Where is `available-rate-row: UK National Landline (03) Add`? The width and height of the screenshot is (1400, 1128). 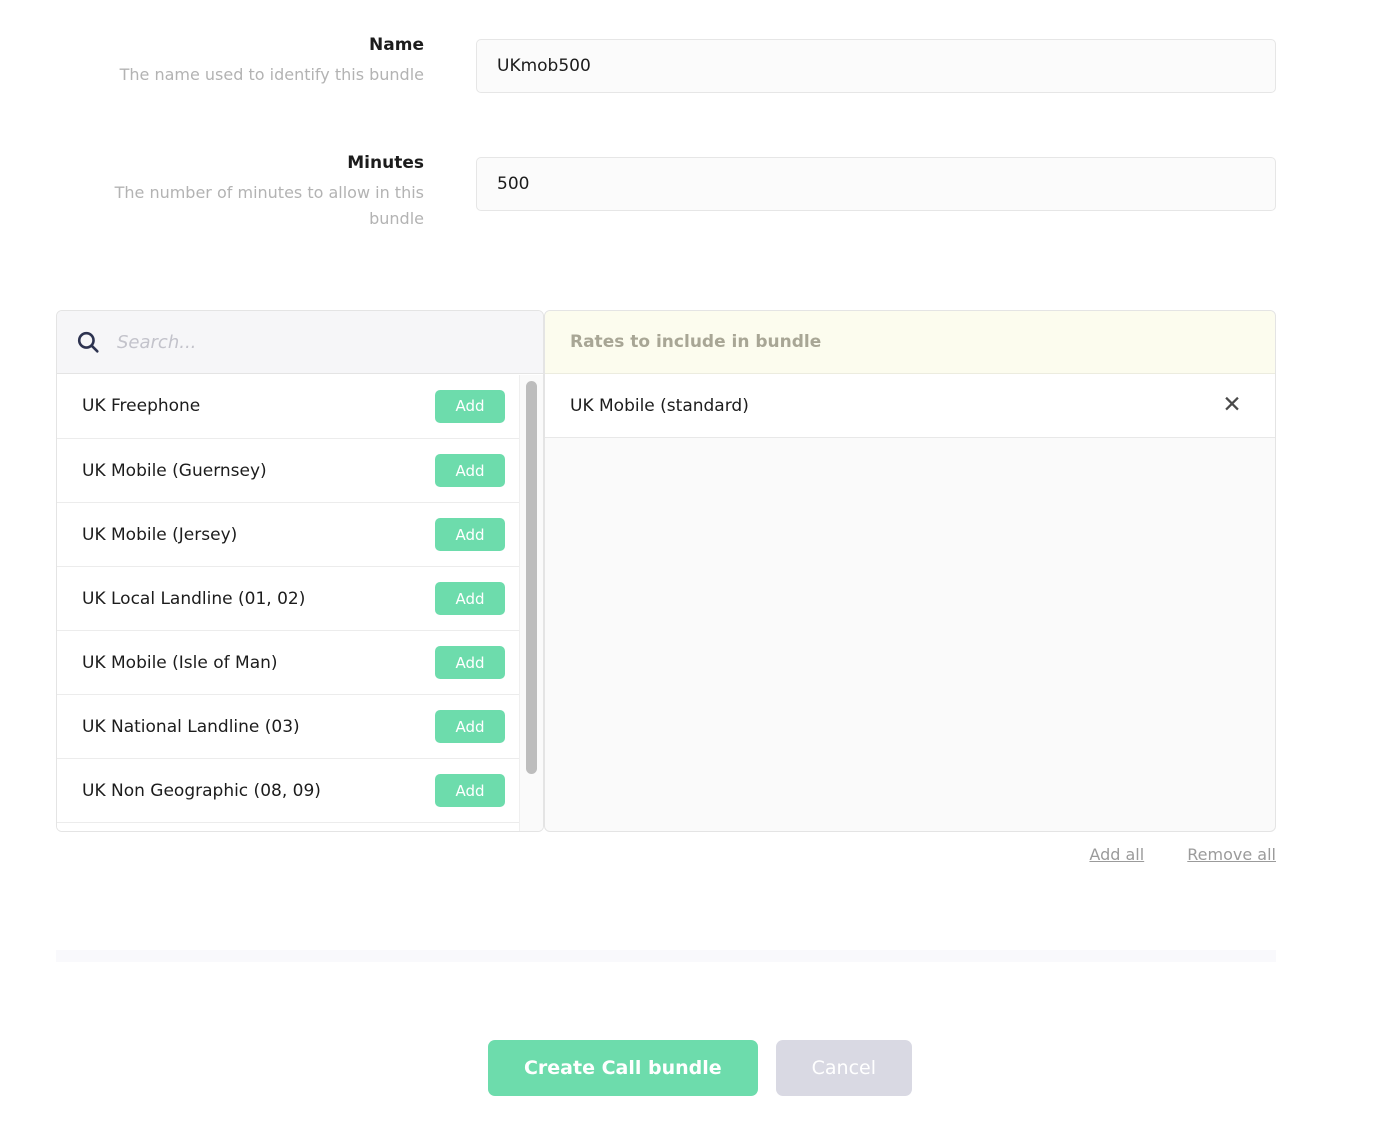
available-rate-row: UK National Landline (03) Add is located at coordinates (289, 726).